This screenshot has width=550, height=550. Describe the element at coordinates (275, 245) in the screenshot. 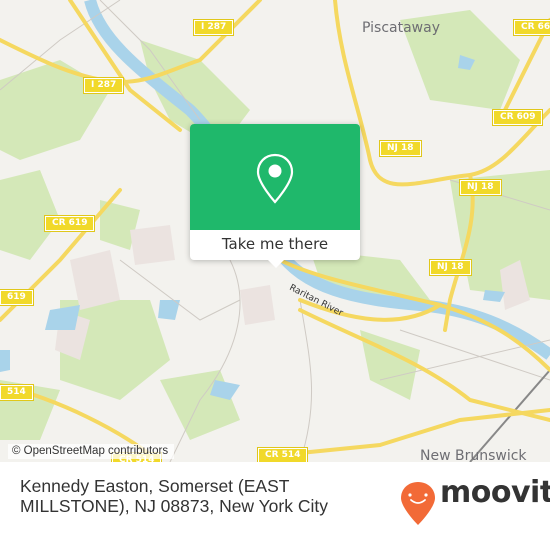

I see `take-me-there-button: Take me there` at that location.